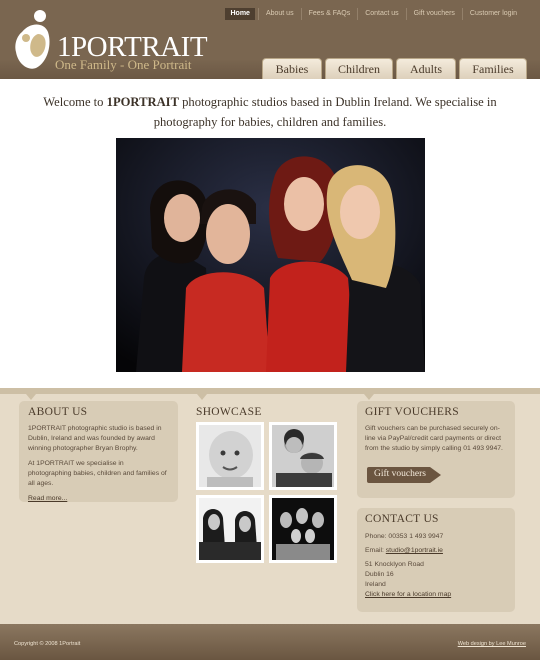 The height and width of the screenshot is (660, 540). Describe the element at coordinates (47, 644) in the screenshot. I see `copyright-text: Copyright © 2008 1Portrait` at that location.